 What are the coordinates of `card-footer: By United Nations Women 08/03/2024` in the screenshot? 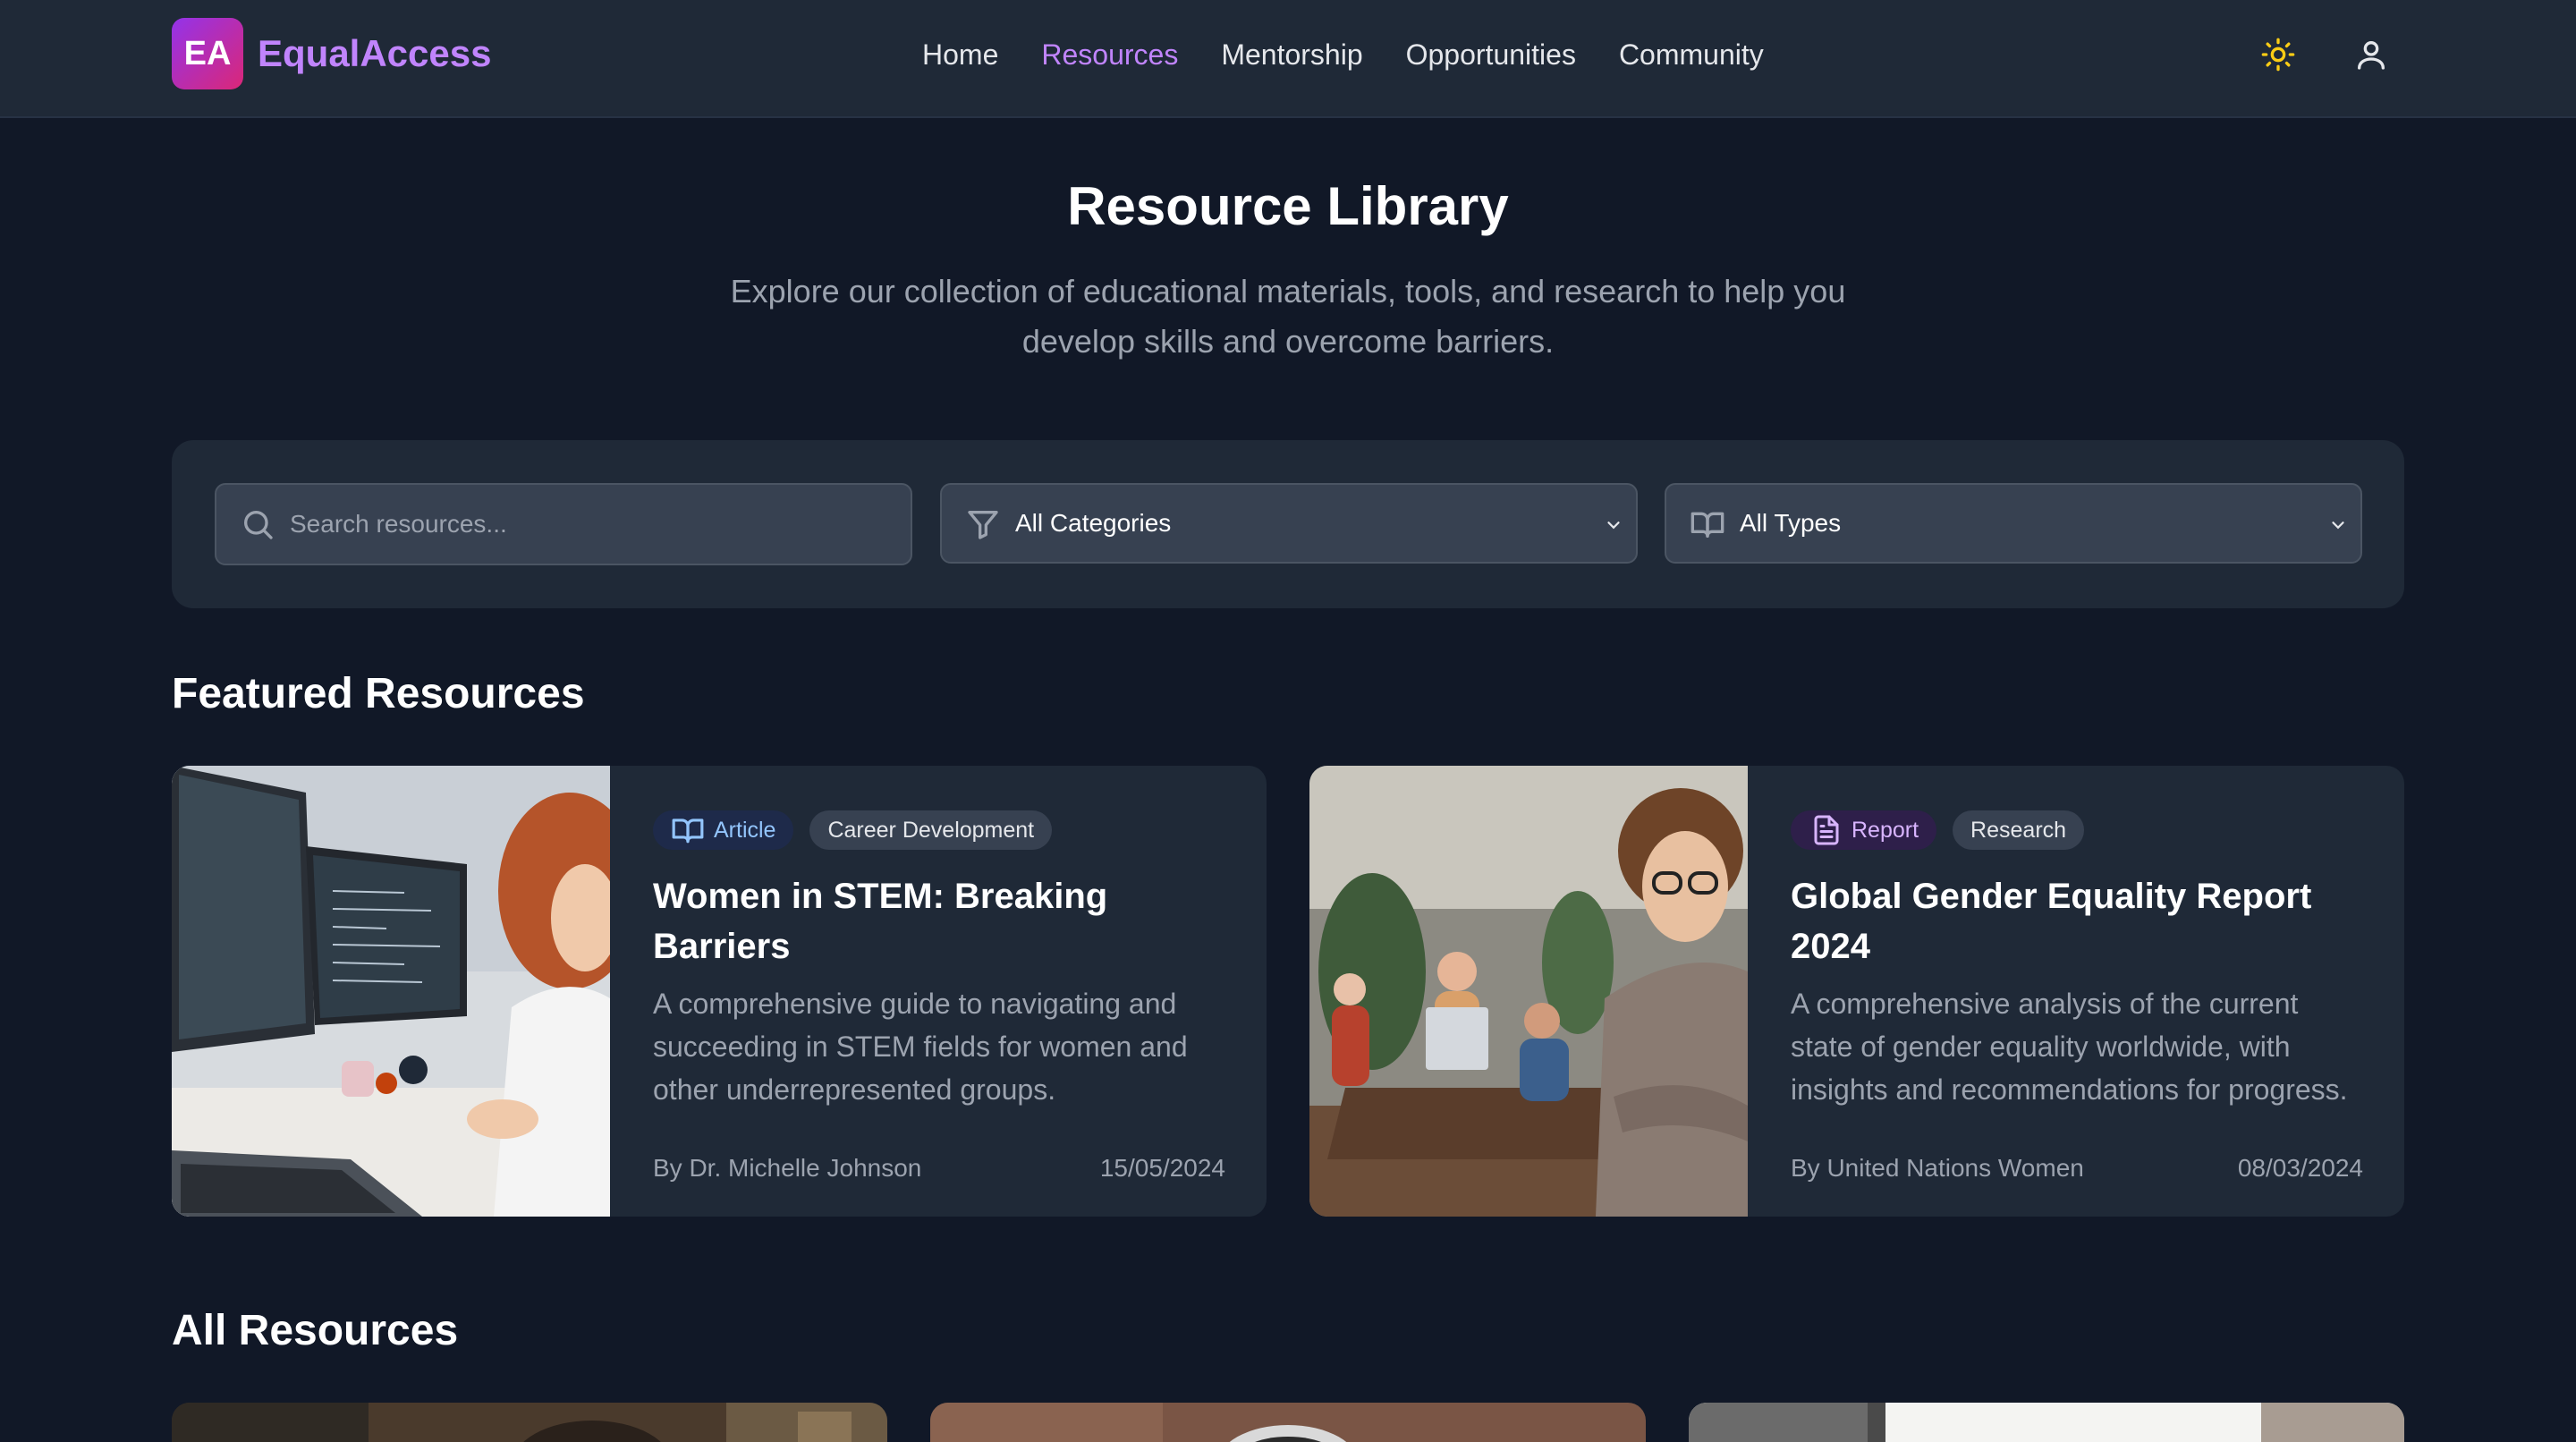 It's located at (2077, 1168).